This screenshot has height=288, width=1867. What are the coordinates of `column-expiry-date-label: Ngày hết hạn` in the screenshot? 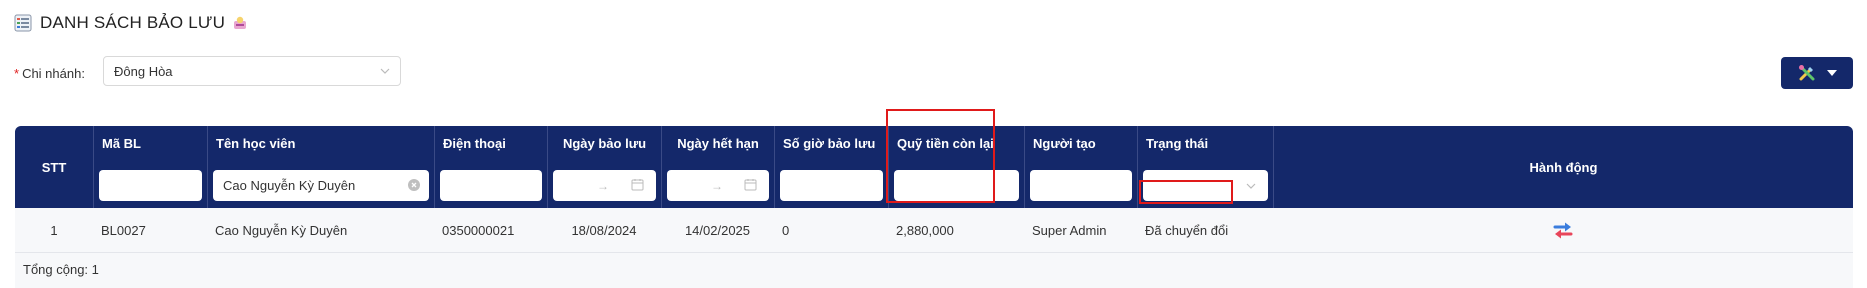 It's located at (718, 143).